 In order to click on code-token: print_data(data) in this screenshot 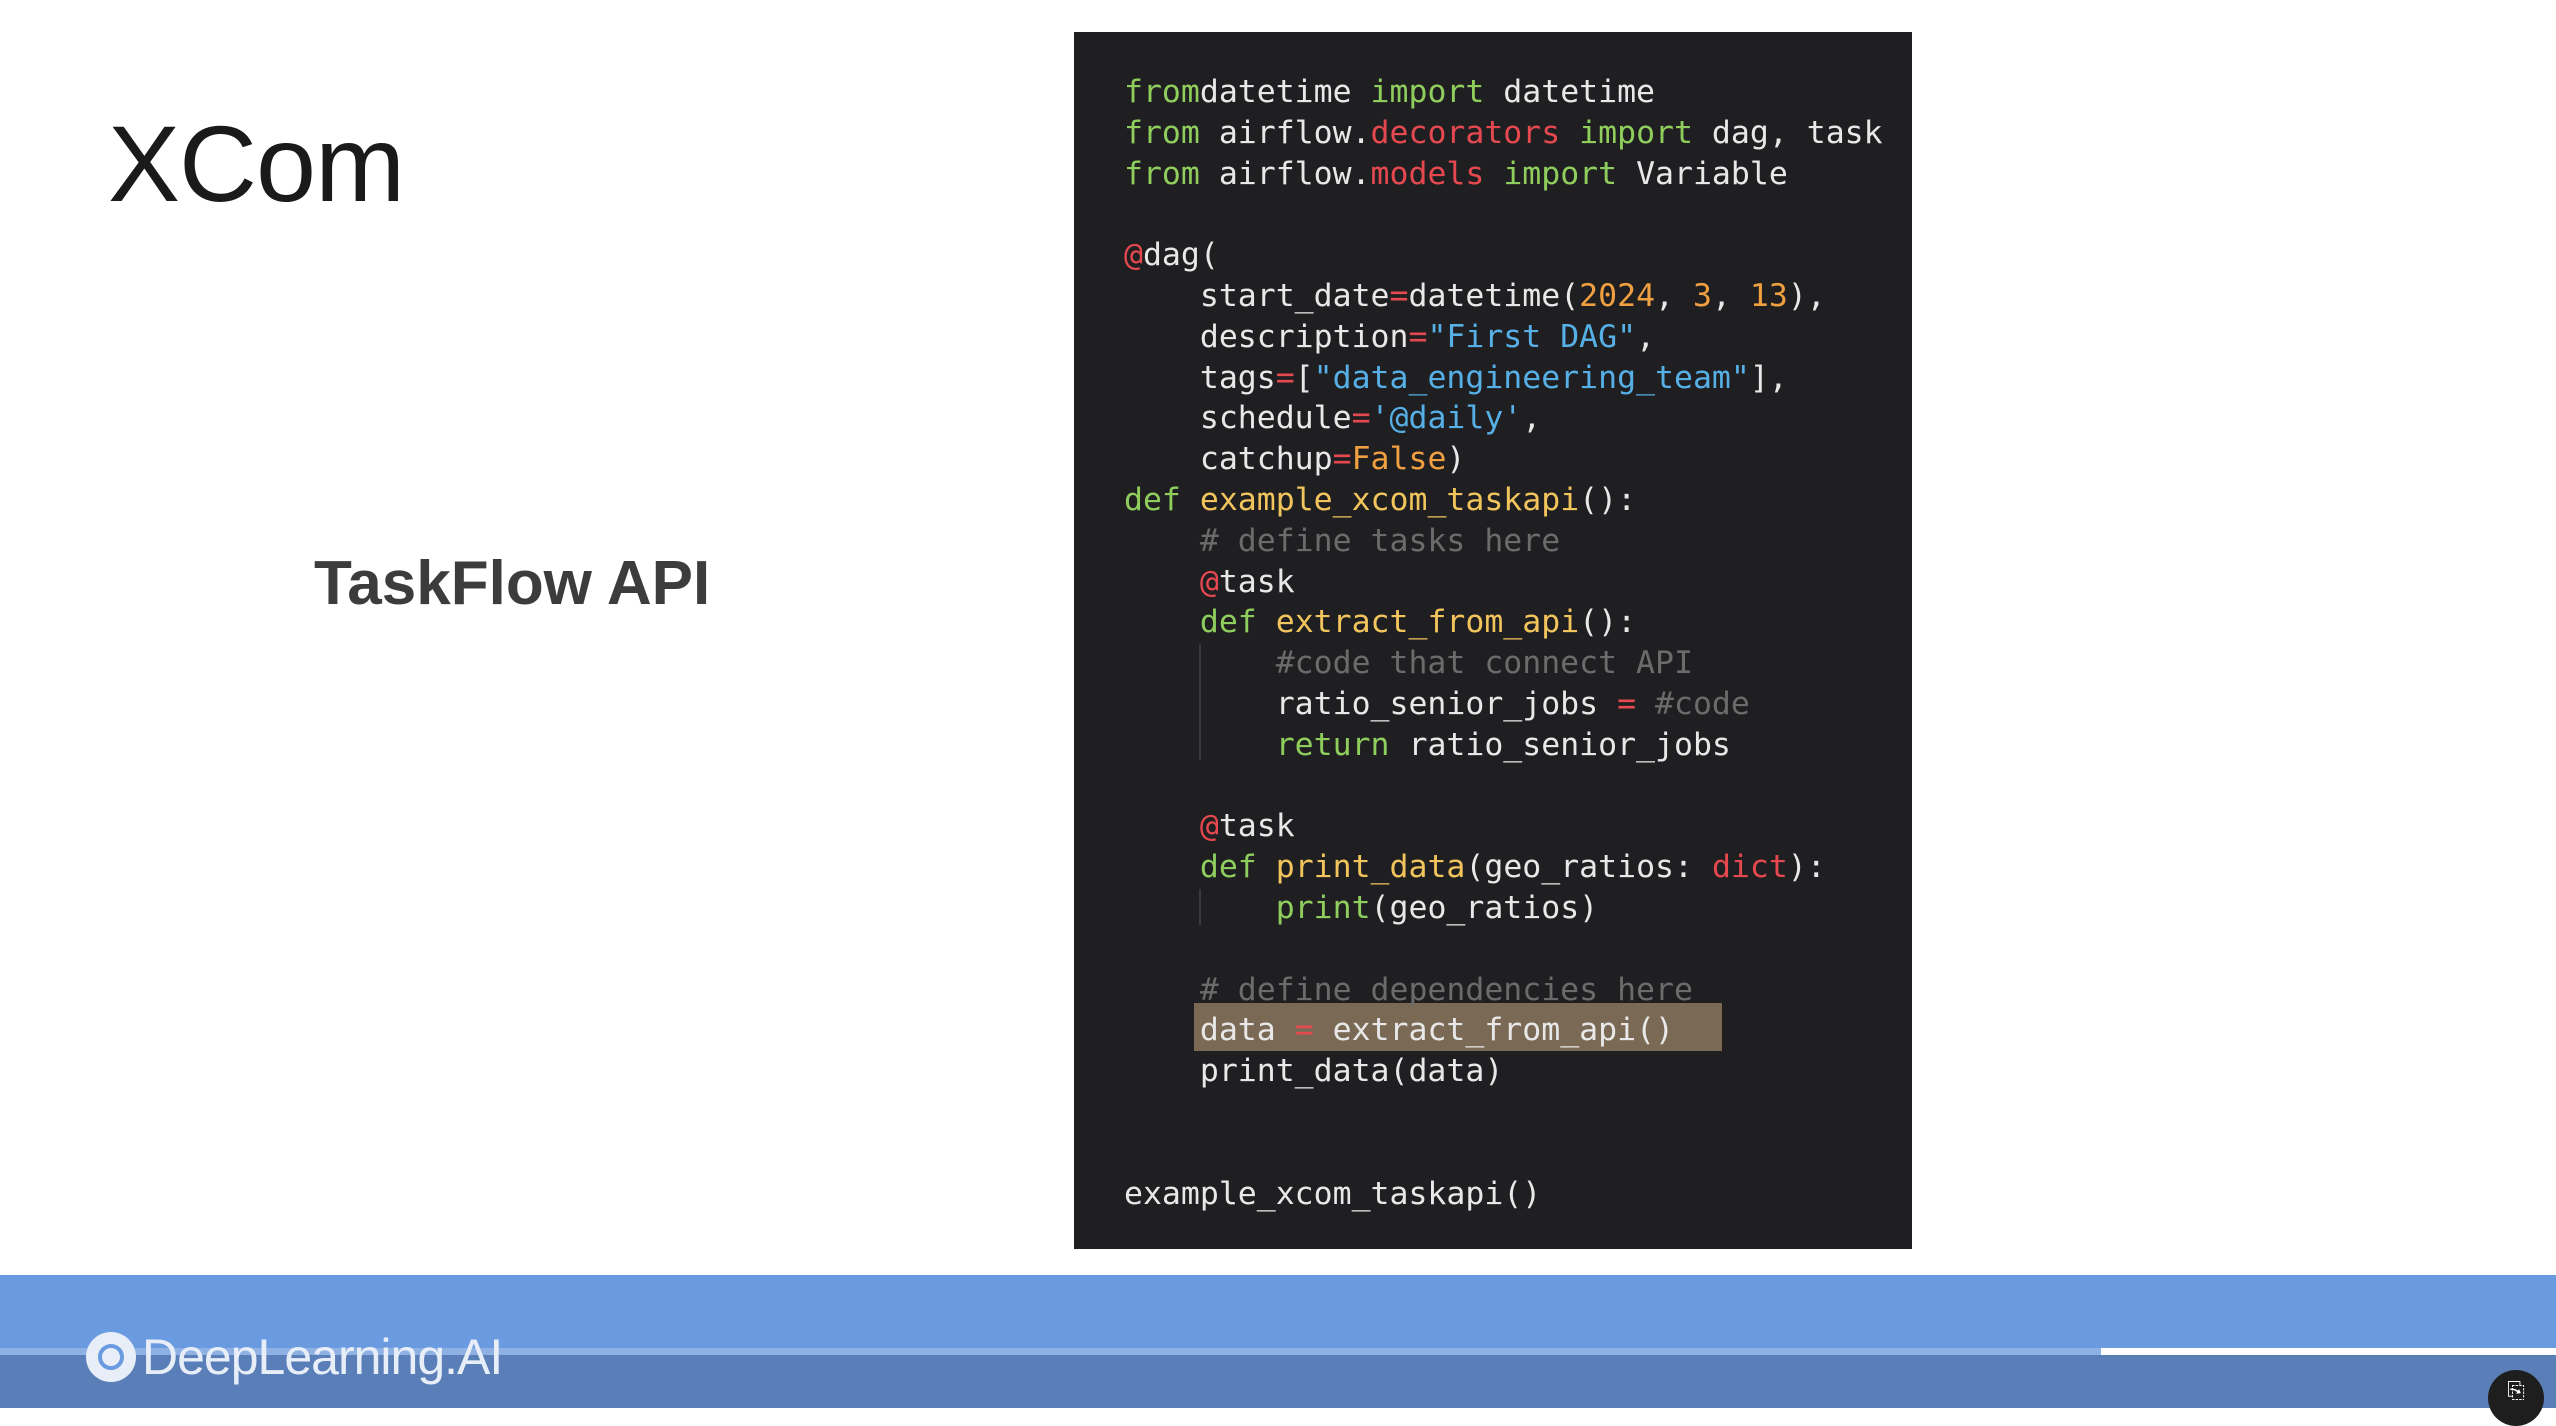, I will do `click(1314, 1071)`.